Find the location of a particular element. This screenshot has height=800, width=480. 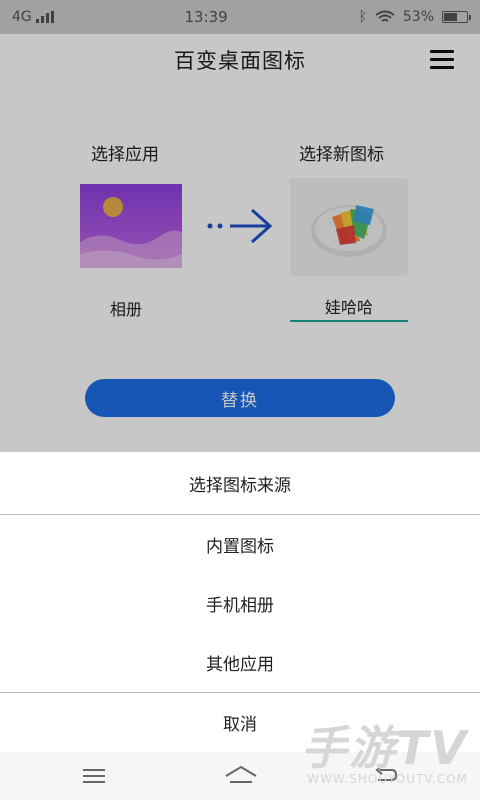

watermark: 手游TV WWW.SHOUYOUTV.COM is located at coordinates (384, 749).